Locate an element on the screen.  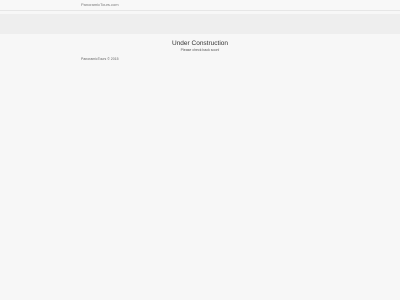
page-title: Under Construction is located at coordinates (200, 43).